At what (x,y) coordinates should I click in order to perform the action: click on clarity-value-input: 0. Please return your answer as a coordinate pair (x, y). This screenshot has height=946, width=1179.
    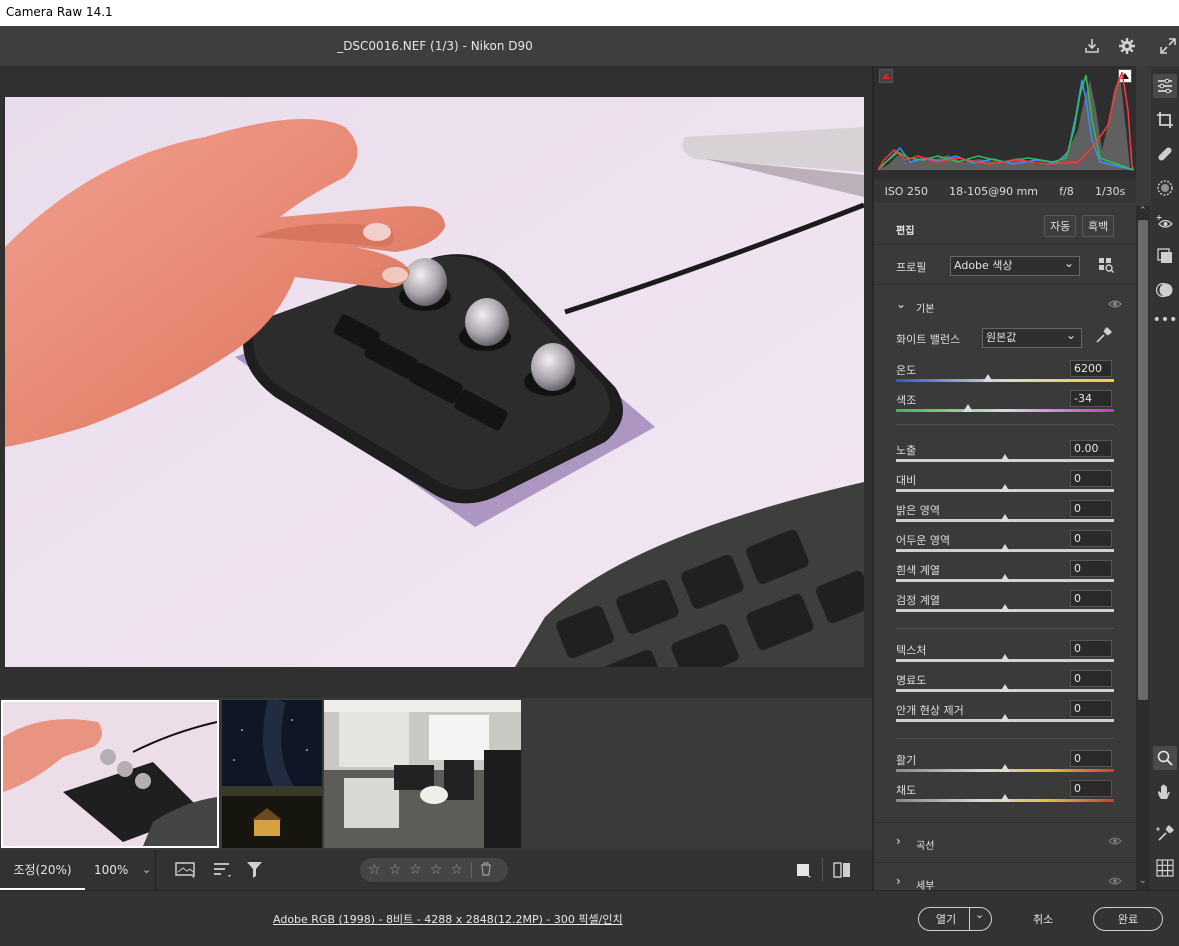
    Looking at the image, I should click on (1091, 678).